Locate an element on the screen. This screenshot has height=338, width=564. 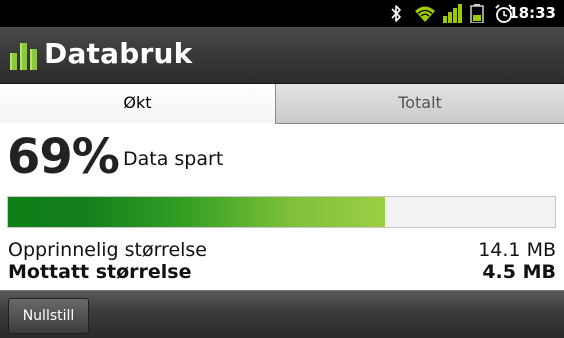
bar-chart-icon is located at coordinates (23, 56).